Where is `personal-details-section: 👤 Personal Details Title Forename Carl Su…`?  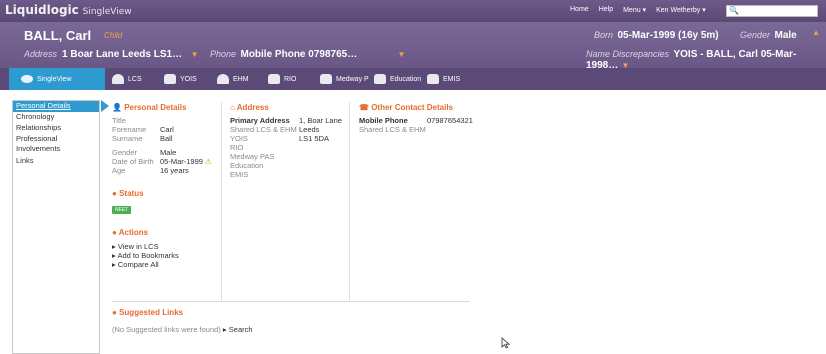 personal-details-section: 👤 Personal Details Title Forename Carl Su… is located at coordinates (165, 186).